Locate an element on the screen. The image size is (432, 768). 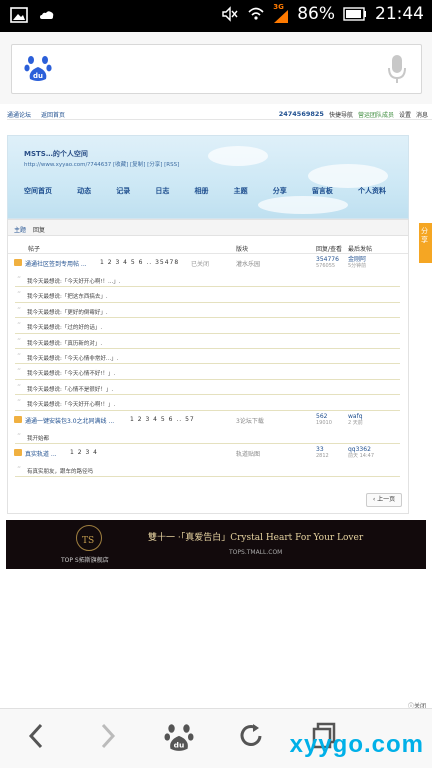
microphone-icon is located at coordinates (397, 69).